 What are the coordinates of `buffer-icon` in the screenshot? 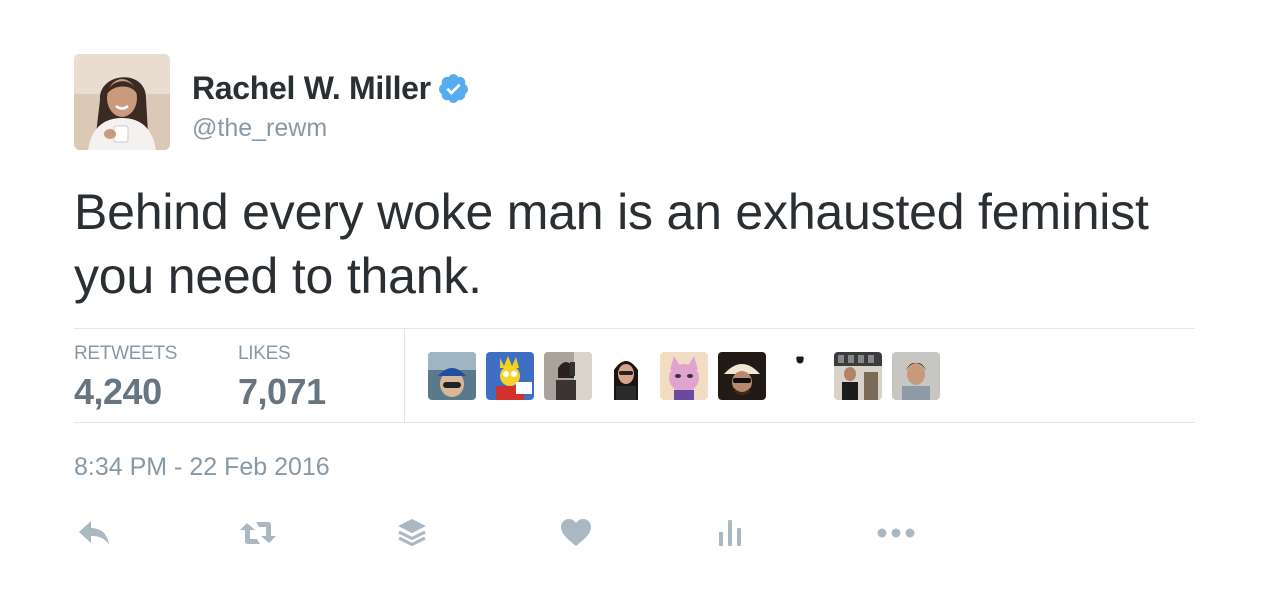 It's located at (412, 532).